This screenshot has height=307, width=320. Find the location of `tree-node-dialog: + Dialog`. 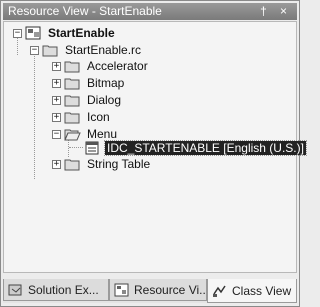

tree-node-dialog: + Dialog is located at coordinates (87, 100).